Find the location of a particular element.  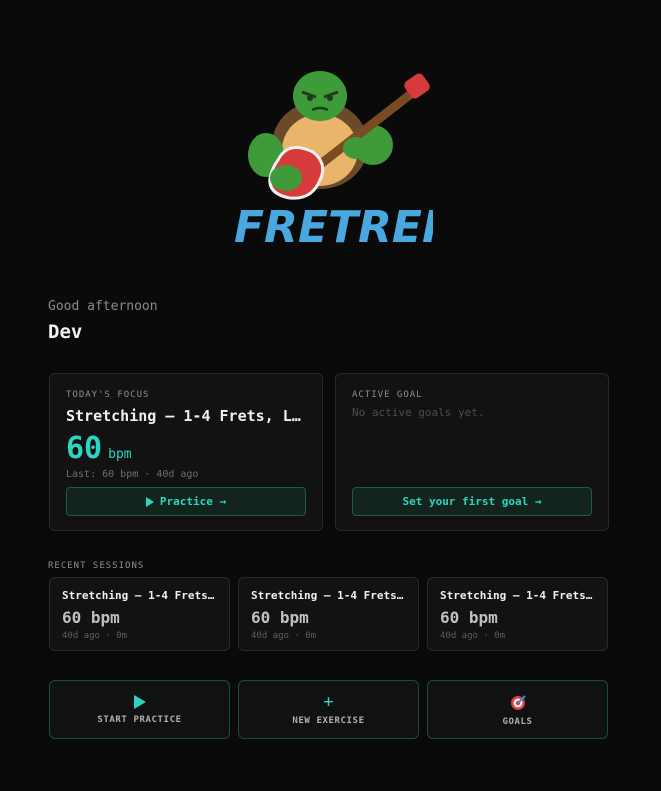

focus-bpm-value: 60 is located at coordinates (84, 448).